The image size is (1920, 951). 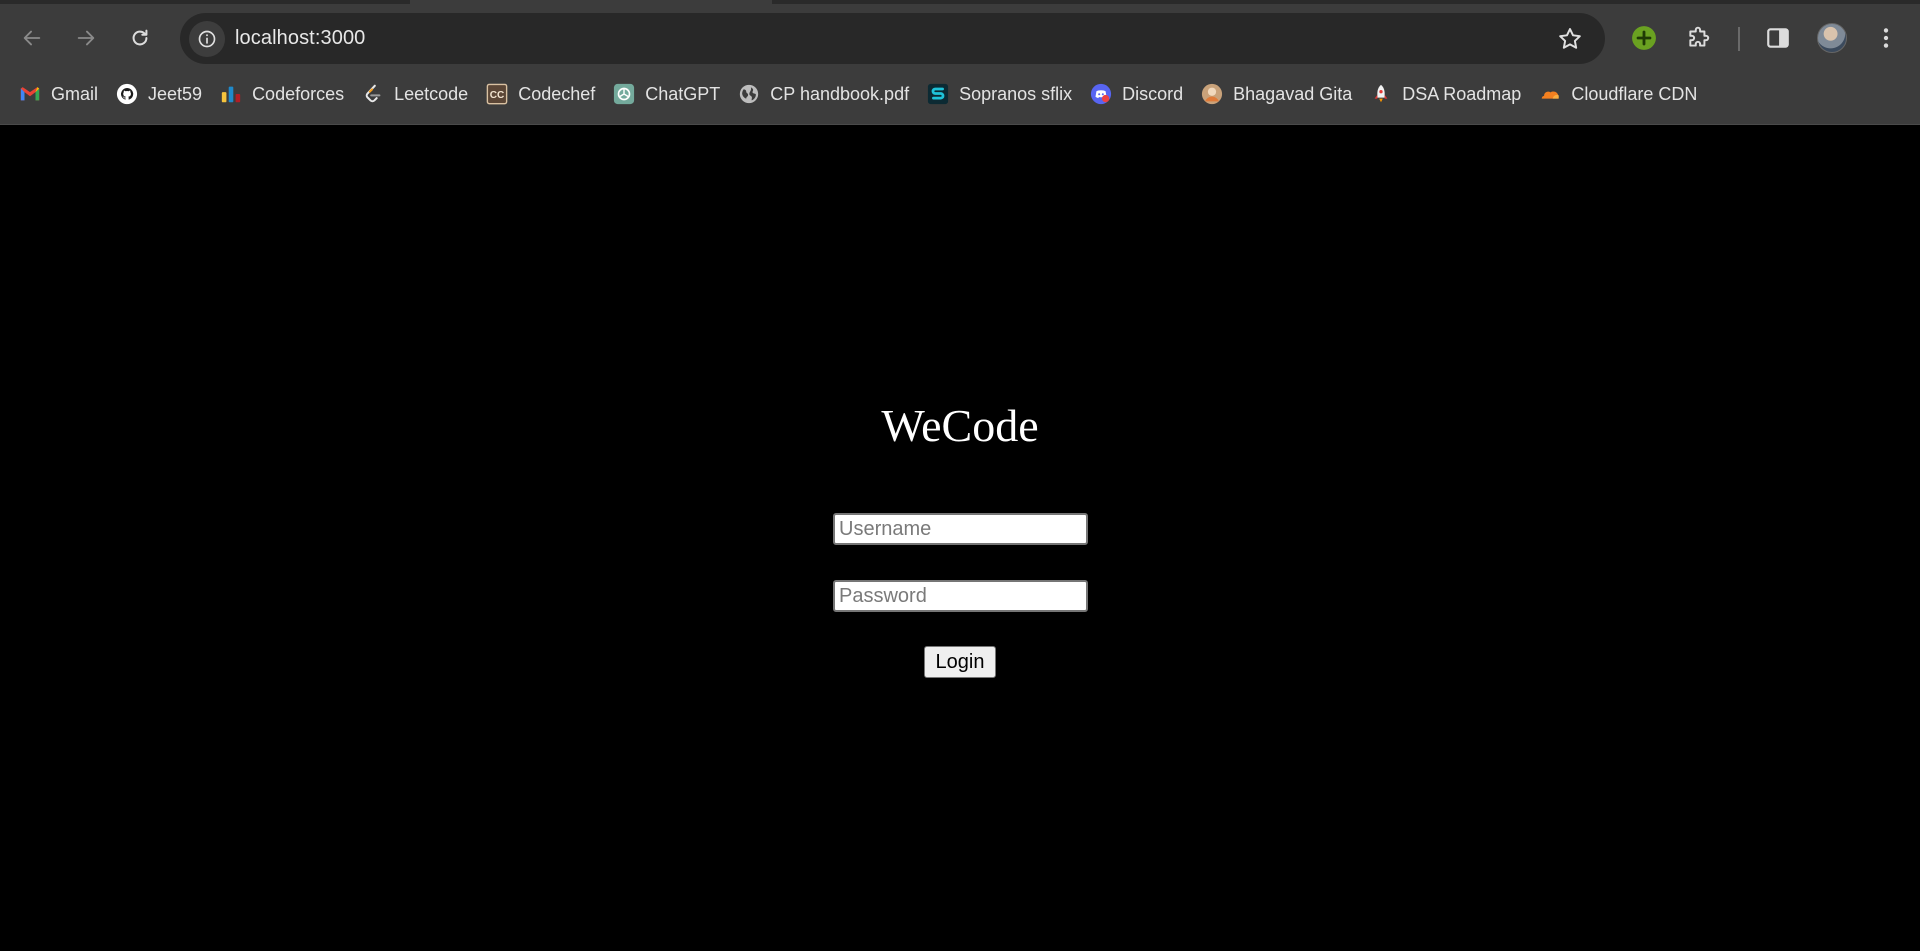 I want to click on address-bar: localhost:3000, so click(x=892, y=38).